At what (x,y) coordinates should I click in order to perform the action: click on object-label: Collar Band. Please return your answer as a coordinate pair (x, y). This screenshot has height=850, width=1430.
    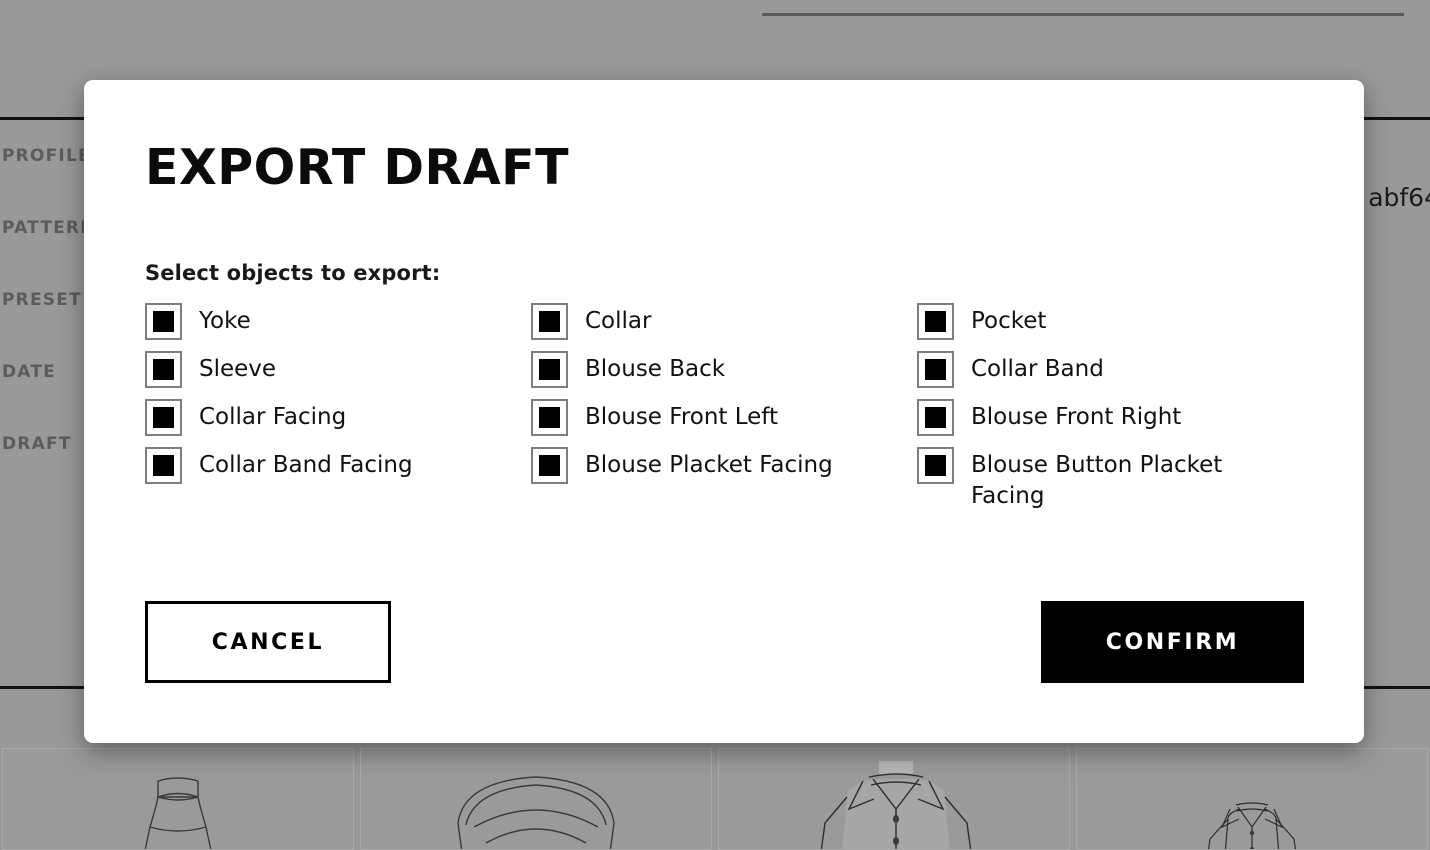
    Looking at the image, I should click on (1037, 369).